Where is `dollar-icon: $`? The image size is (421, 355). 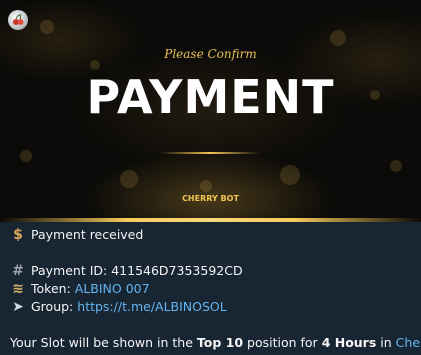
dollar-icon: $ is located at coordinates (18, 235).